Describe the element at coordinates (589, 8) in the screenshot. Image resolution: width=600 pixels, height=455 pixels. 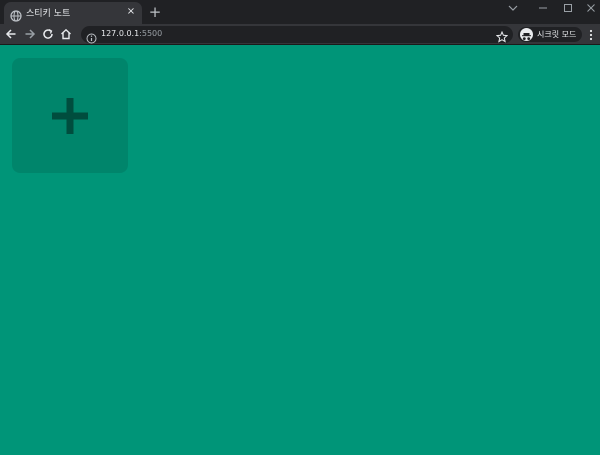
I see `close-window-icon` at that location.